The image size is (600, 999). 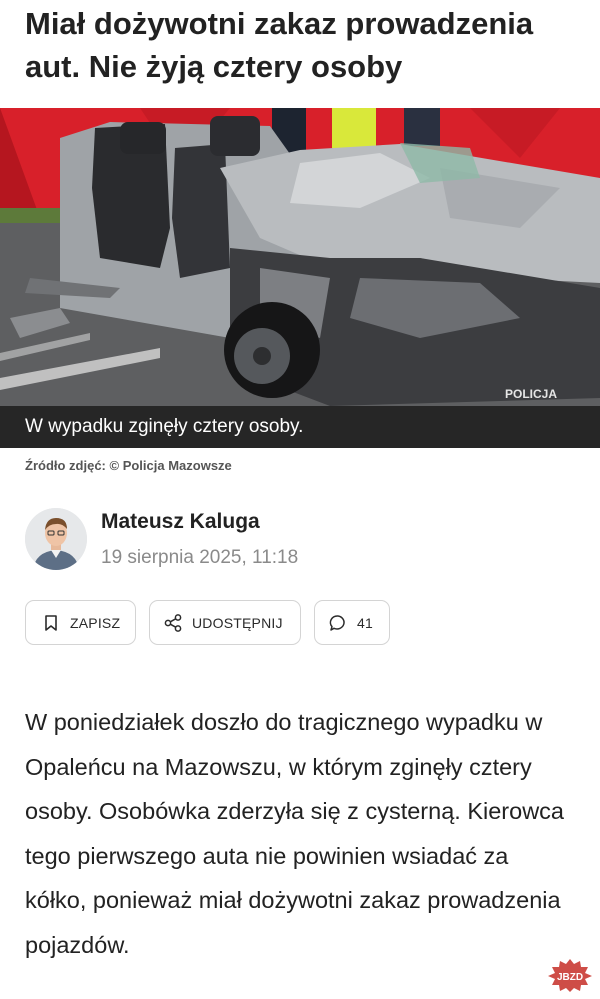 I want to click on photo-caption: W wypadku zginęły cztery osoby., so click(x=300, y=427).